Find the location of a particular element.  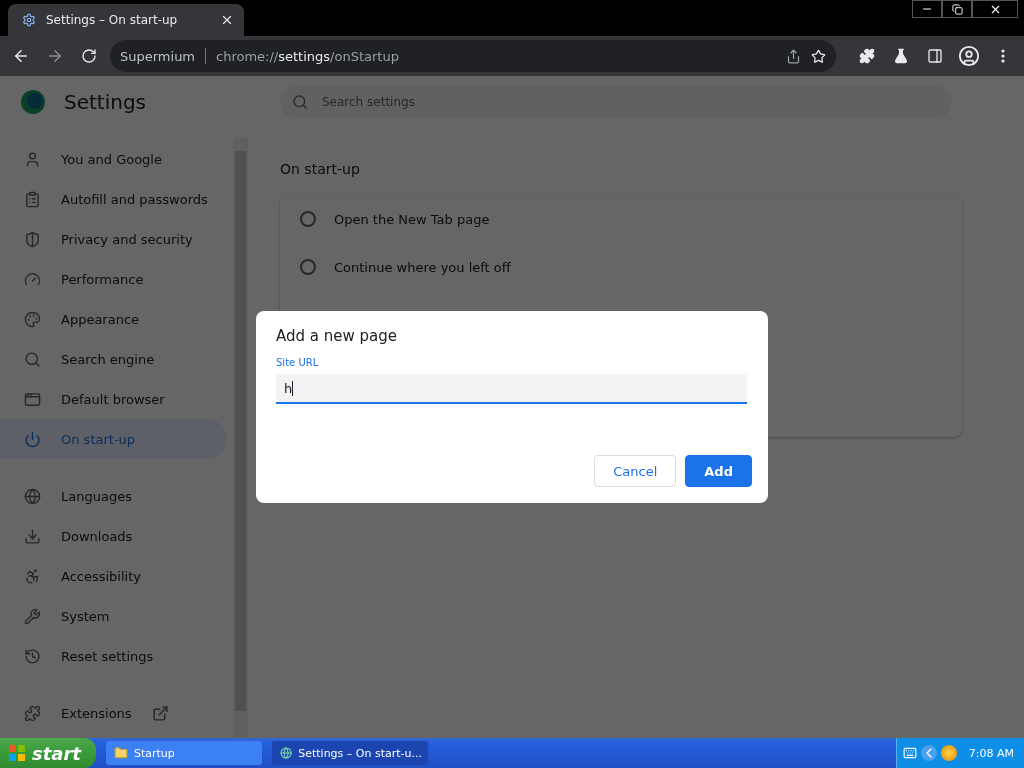

address-bar: Supermium chrome://settings/onStartup is located at coordinates (473, 56).